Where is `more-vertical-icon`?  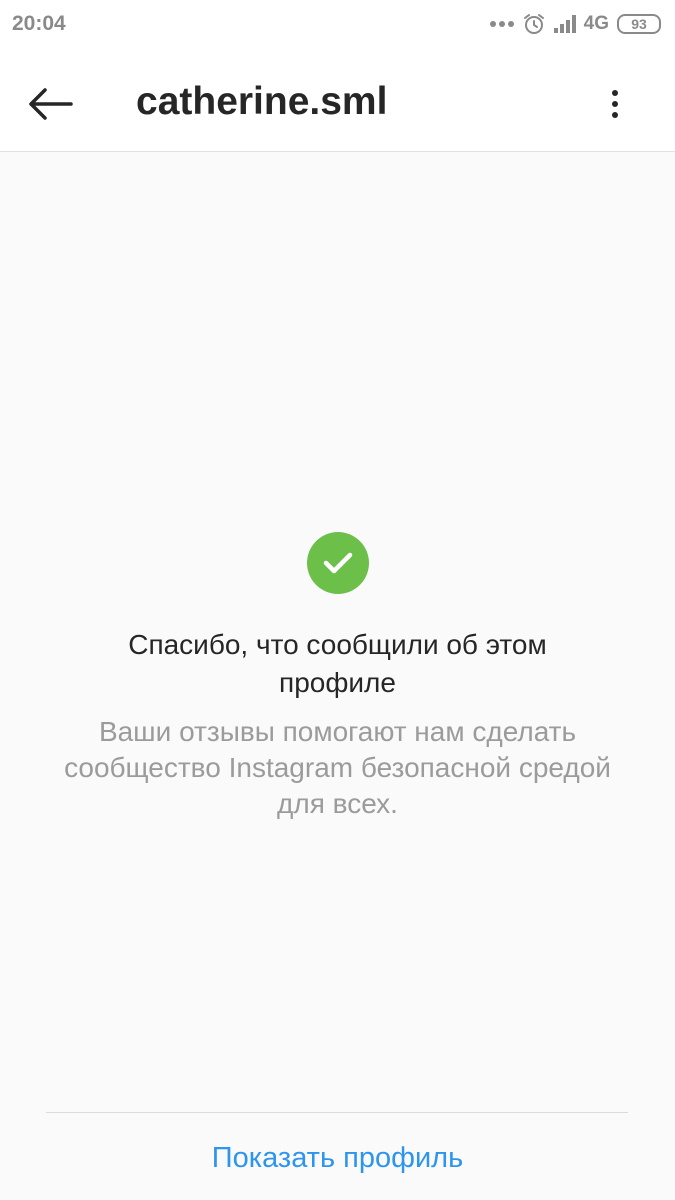
more-vertical-icon is located at coordinates (615, 104).